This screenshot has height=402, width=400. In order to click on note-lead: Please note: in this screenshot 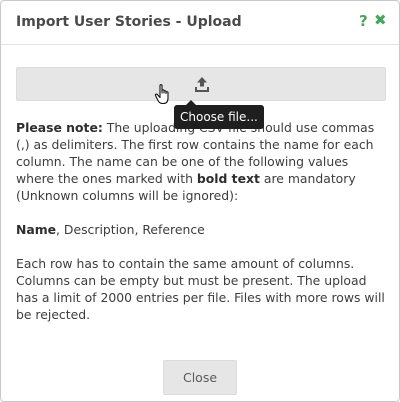, I will do `click(59, 127)`.